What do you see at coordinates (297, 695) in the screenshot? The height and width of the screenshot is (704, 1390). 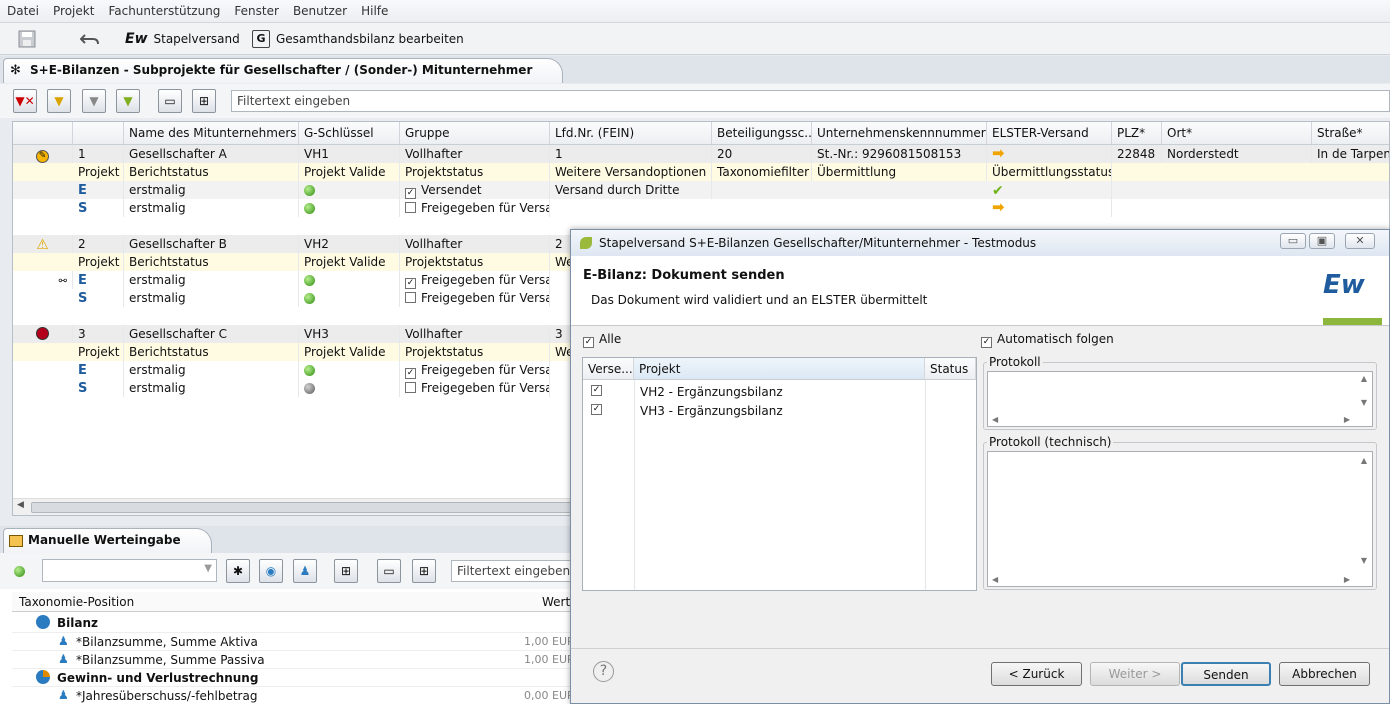 I see `list-item: ♟ *Jahresüberschuss/-fehlbetrag 0,00 EUR` at bounding box center [297, 695].